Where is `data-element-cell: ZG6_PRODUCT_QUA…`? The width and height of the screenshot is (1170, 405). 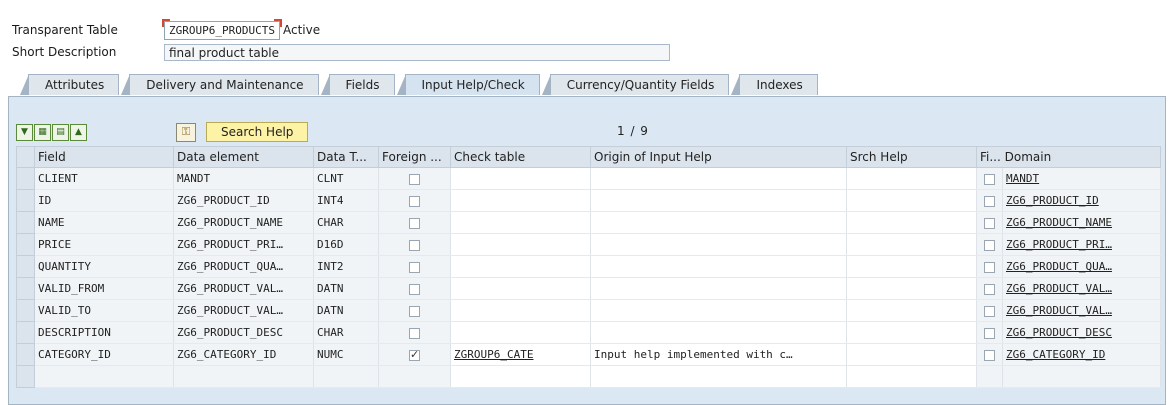 data-element-cell: ZG6_PRODUCT_QUA… is located at coordinates (243, 266).